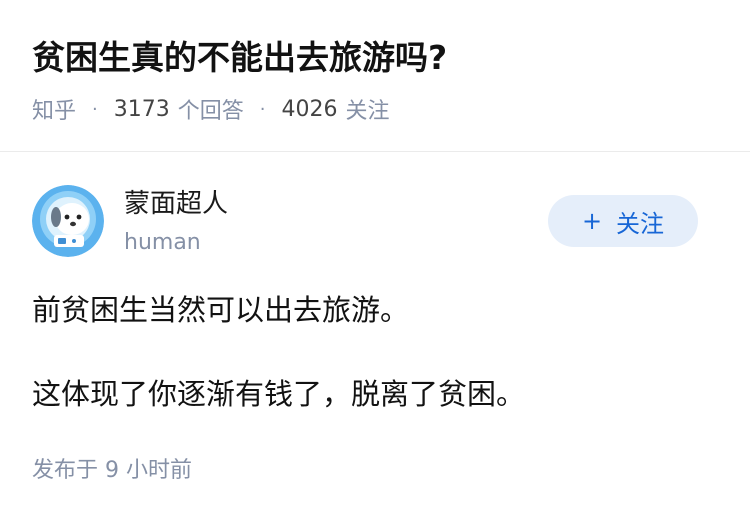 This screenshot has height=522, width=750. What do you see at coordinates (239, 58) in the screenshot?
I see `question-title: 贫困生真的不能出去旅游吗?` at bounding box center [239, 58].